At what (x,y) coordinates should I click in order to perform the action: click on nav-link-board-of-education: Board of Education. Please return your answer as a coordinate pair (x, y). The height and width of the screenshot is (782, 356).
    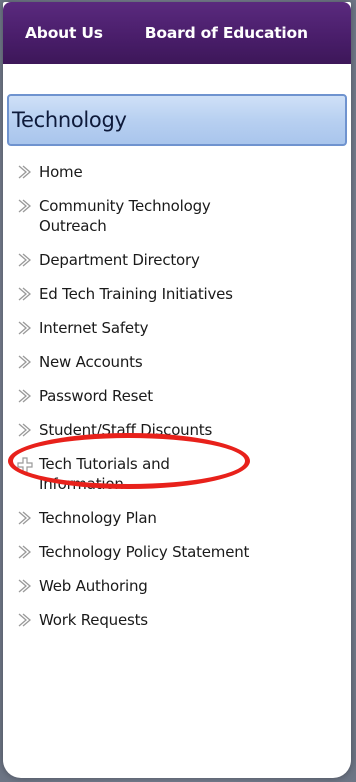
    Looking at the image, I should click on (226, 33).